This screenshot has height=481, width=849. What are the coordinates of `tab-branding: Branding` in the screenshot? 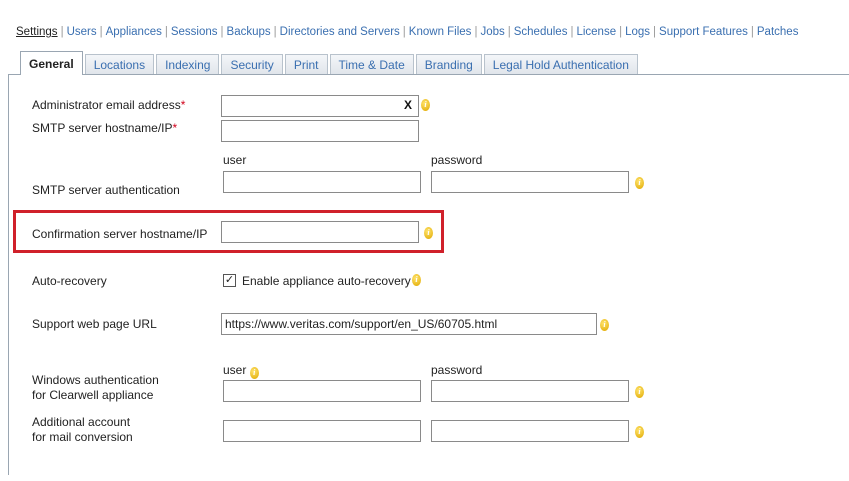 It's located at (448, 64).